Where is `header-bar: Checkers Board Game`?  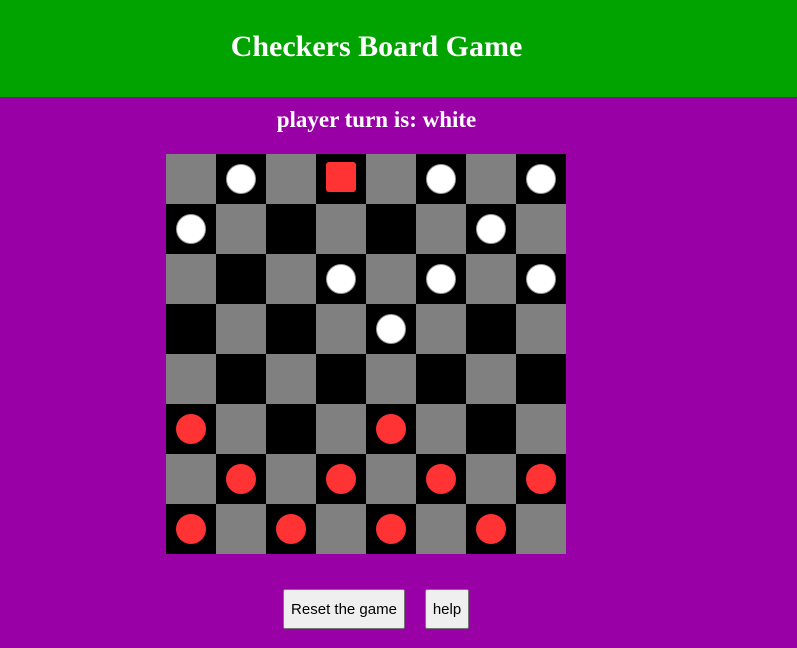 header-bar: Checkers Board Game is located at coordinates (398, 48).